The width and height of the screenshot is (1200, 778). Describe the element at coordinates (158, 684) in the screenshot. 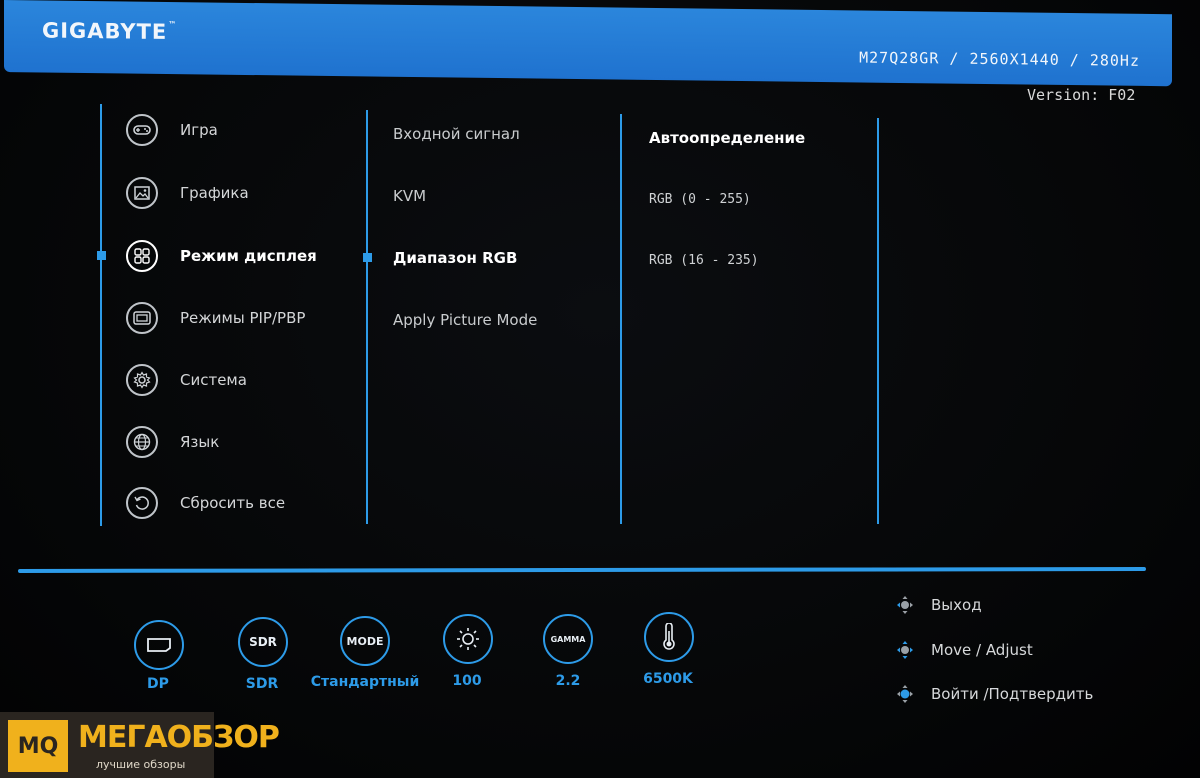

I see `input-source-value: DP` at that location.